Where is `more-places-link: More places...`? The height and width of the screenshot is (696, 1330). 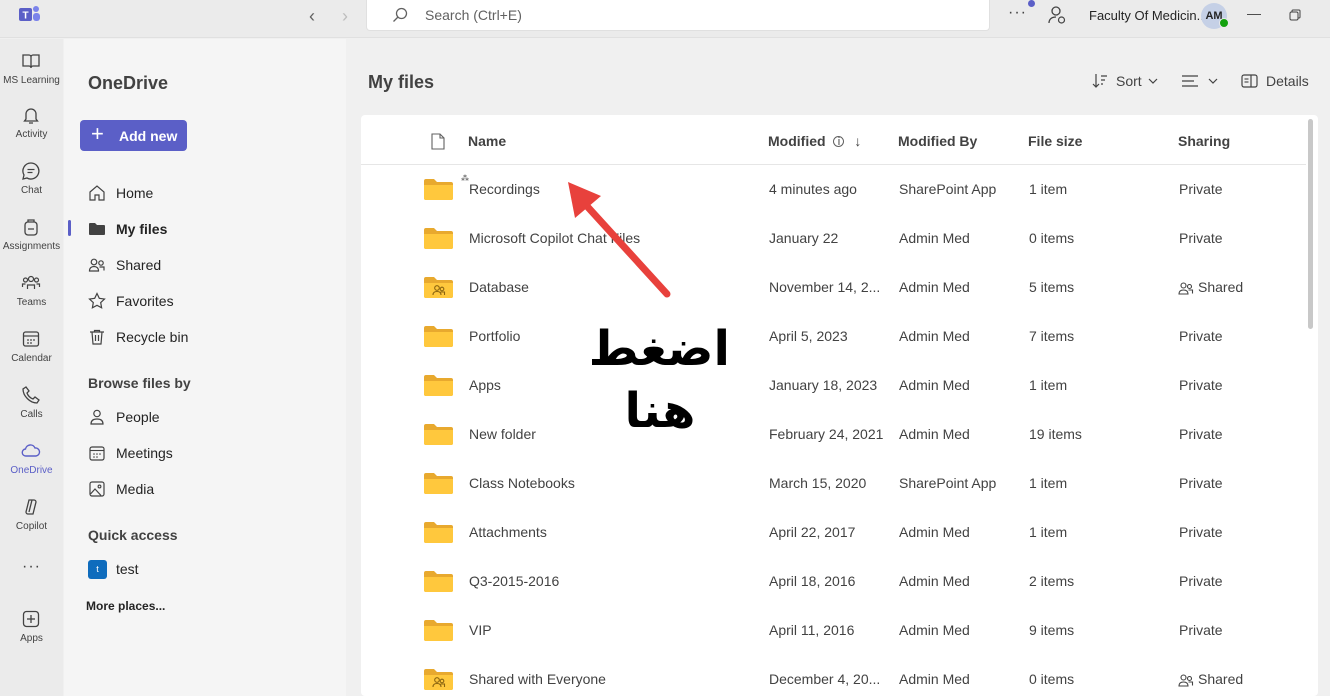 more-places-link: More places... is located at coordinates (125, 606).